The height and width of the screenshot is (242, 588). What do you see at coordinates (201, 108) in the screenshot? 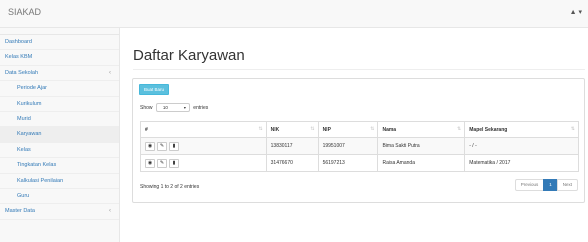
I see `entries-label: entries` at bounding box center [201, 108].